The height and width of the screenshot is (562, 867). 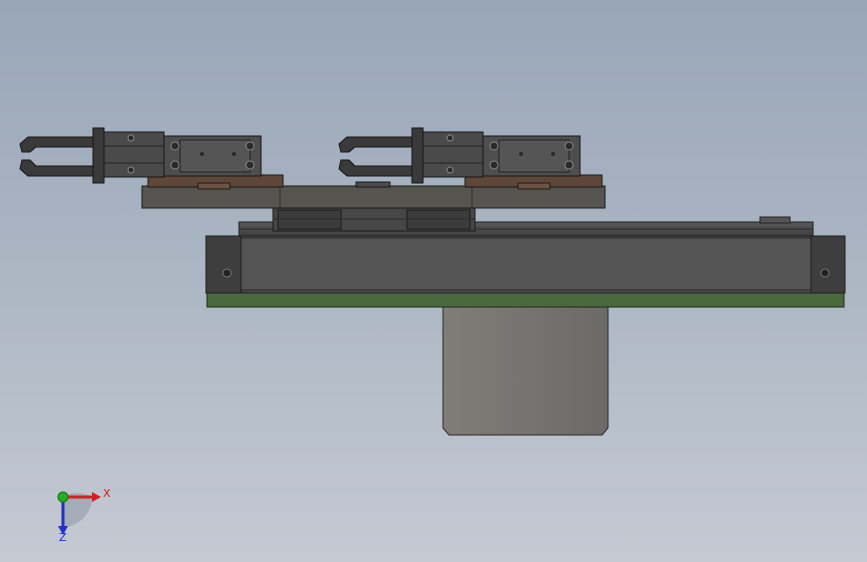 What do you see at coordinates (63, 497) in the screenshot?
I see `y-axis-dot` at bounding box center [63, 497].